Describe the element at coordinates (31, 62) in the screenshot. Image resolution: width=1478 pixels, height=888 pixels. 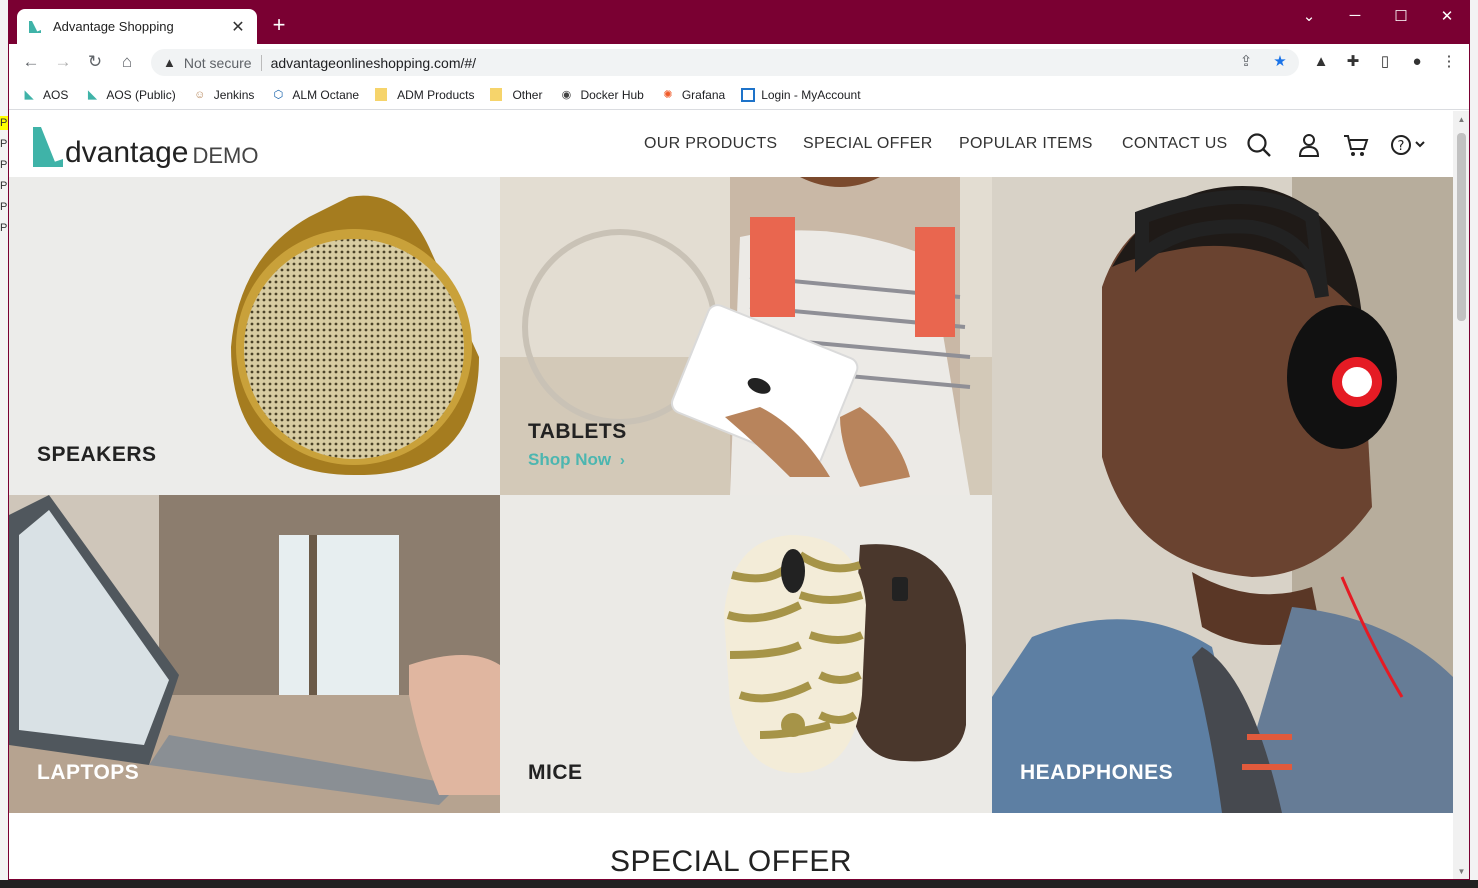
I see `back-icon: ←` at that location.